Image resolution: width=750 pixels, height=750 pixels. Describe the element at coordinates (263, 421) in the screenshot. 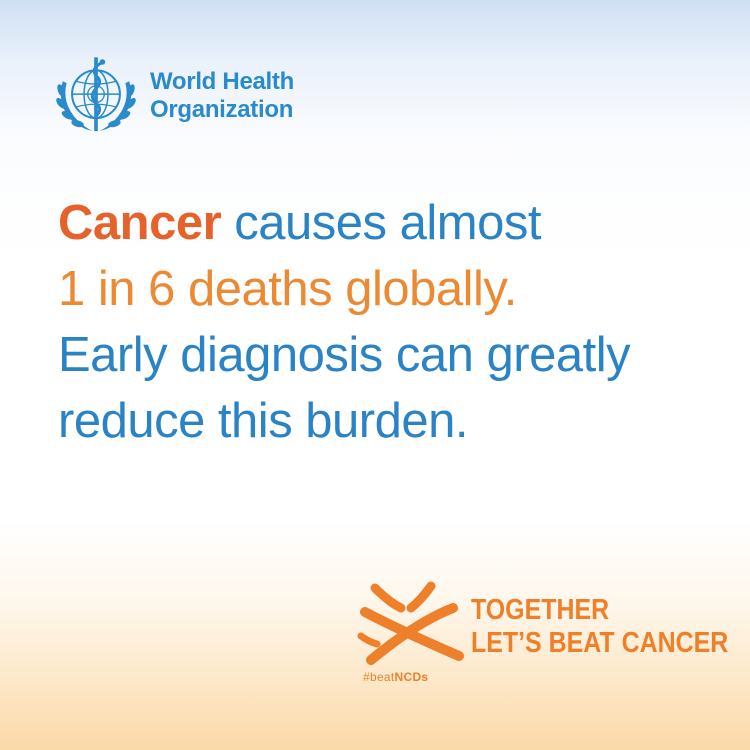

I see `message-line-4: reduce this burden.` at that location.